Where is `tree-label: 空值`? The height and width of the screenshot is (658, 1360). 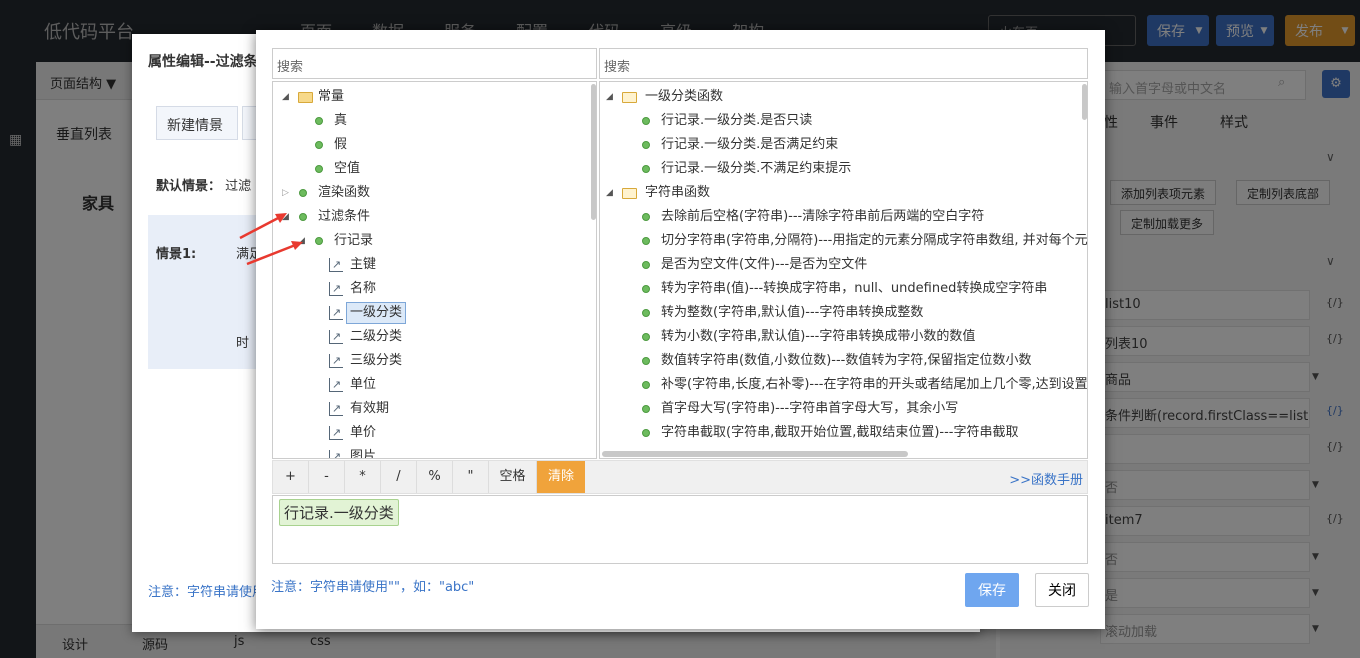
tree-label: 空值 is located at coordinates (347, 168).